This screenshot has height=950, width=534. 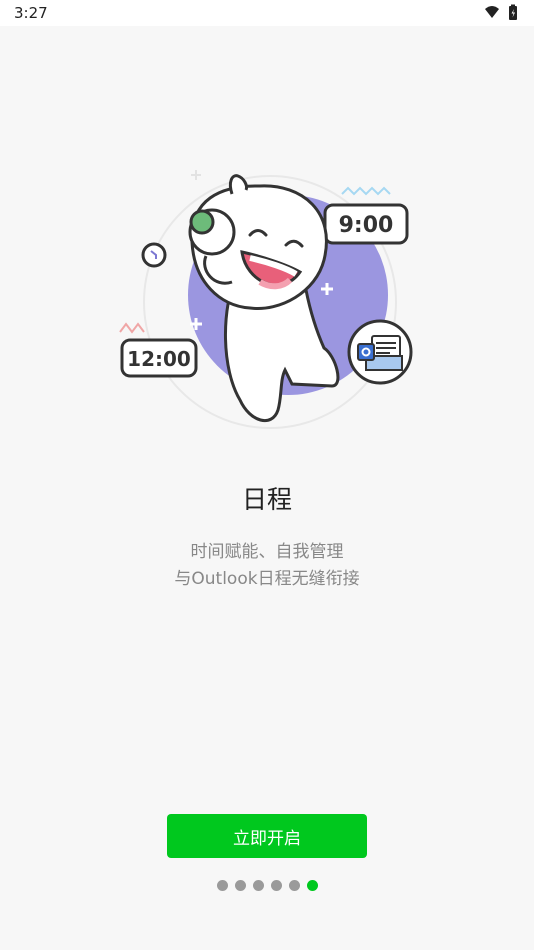 I want to click on page-title: 日程, so click(x=266, y=499).